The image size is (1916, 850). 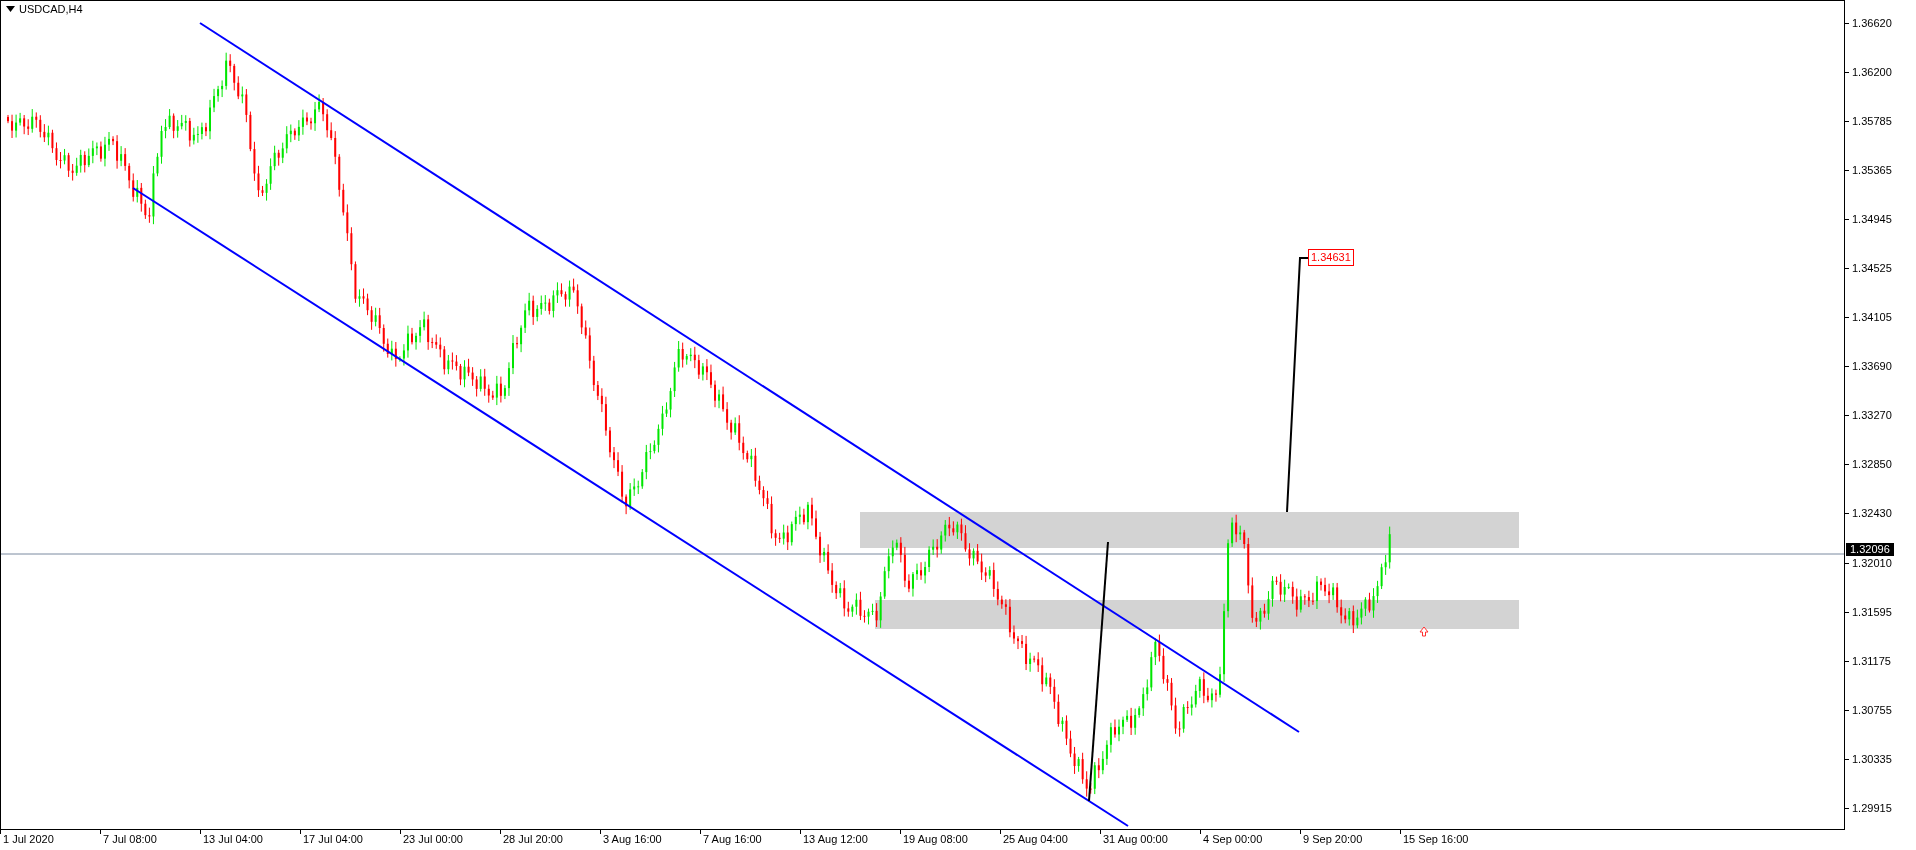 I want to click on time-axis-label: 19 Aug 08:00, so click(x=950, y=840).